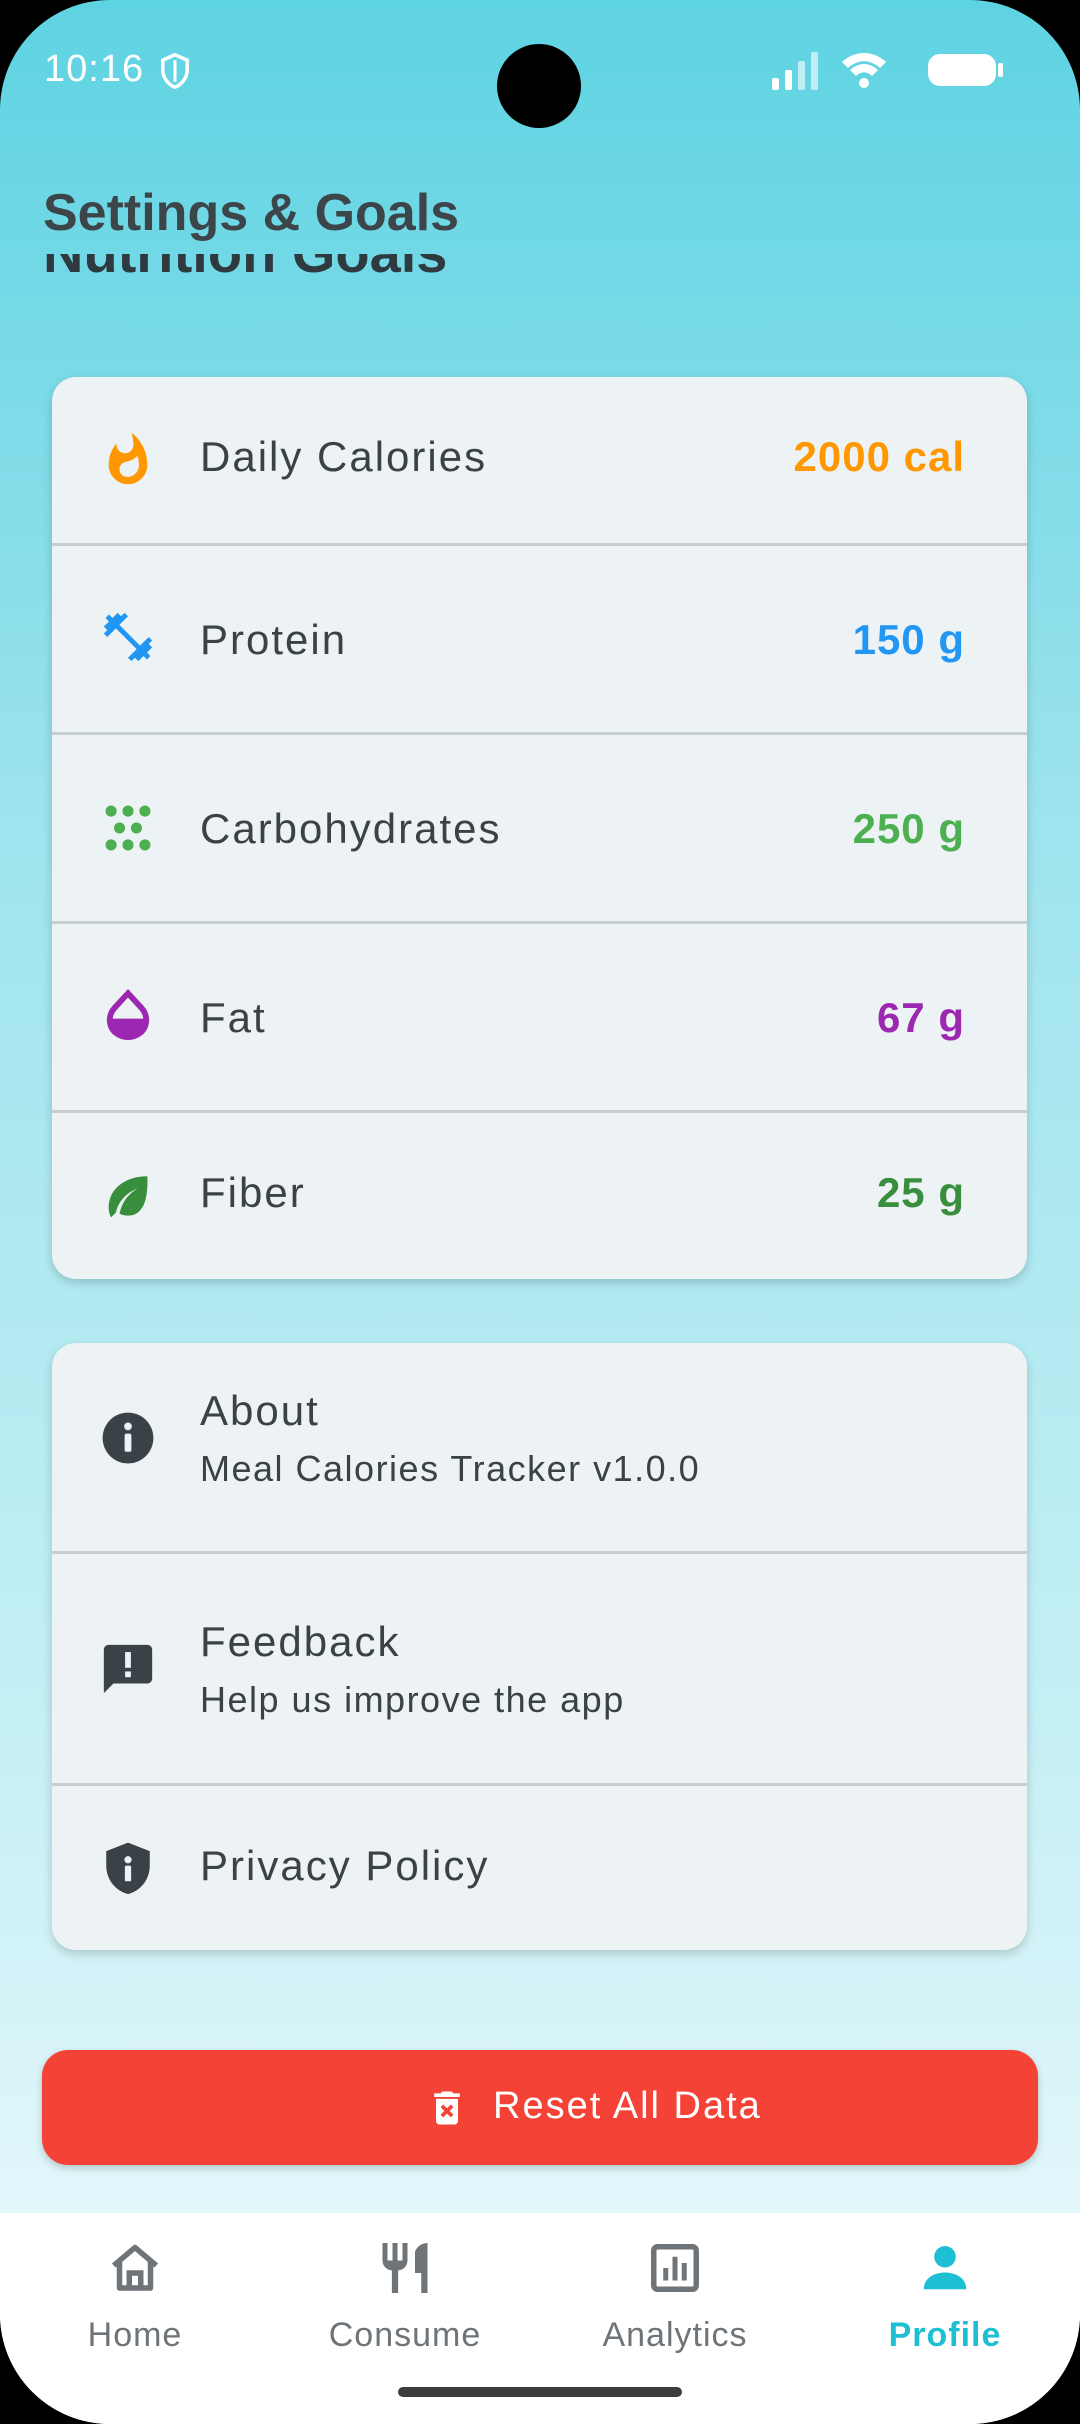  I want to click on goal-row-calories: Daily Calories 2000 cal, so click(539, 460).